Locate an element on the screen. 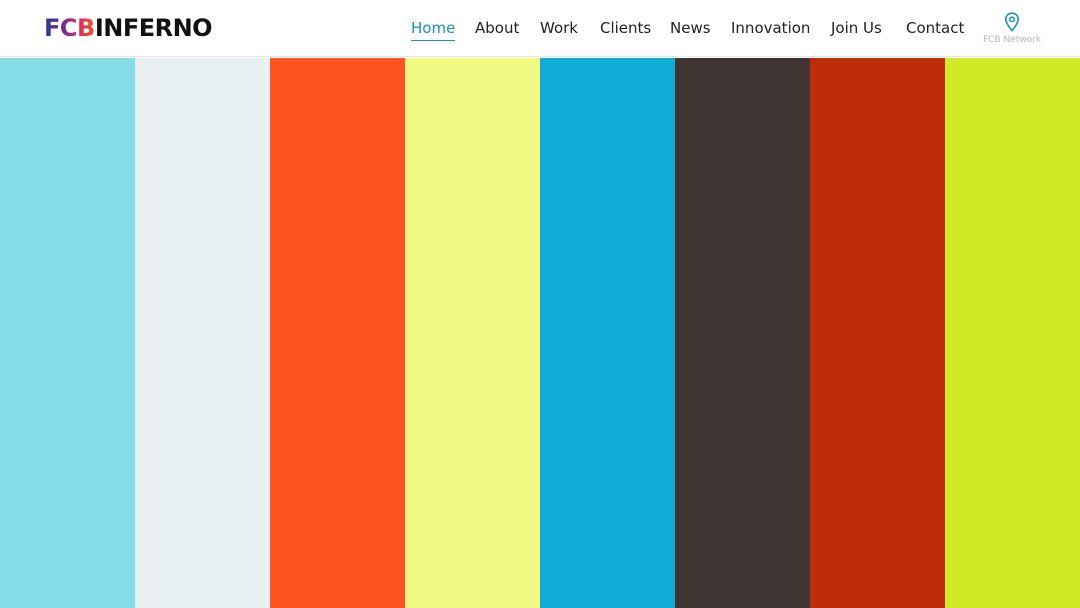  nav-about: About is located at coordinates (497, 28).